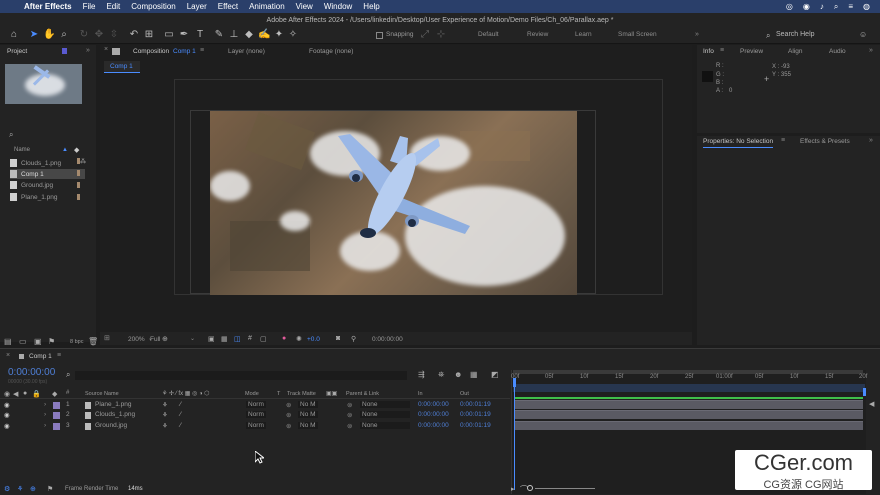 The height and width of the screenshot is (495, 880). What do you see at coordinates (31, 372) in the screenshot?
I see `current-timecode: 0:00:00:00` at bounding box center [31, 372].